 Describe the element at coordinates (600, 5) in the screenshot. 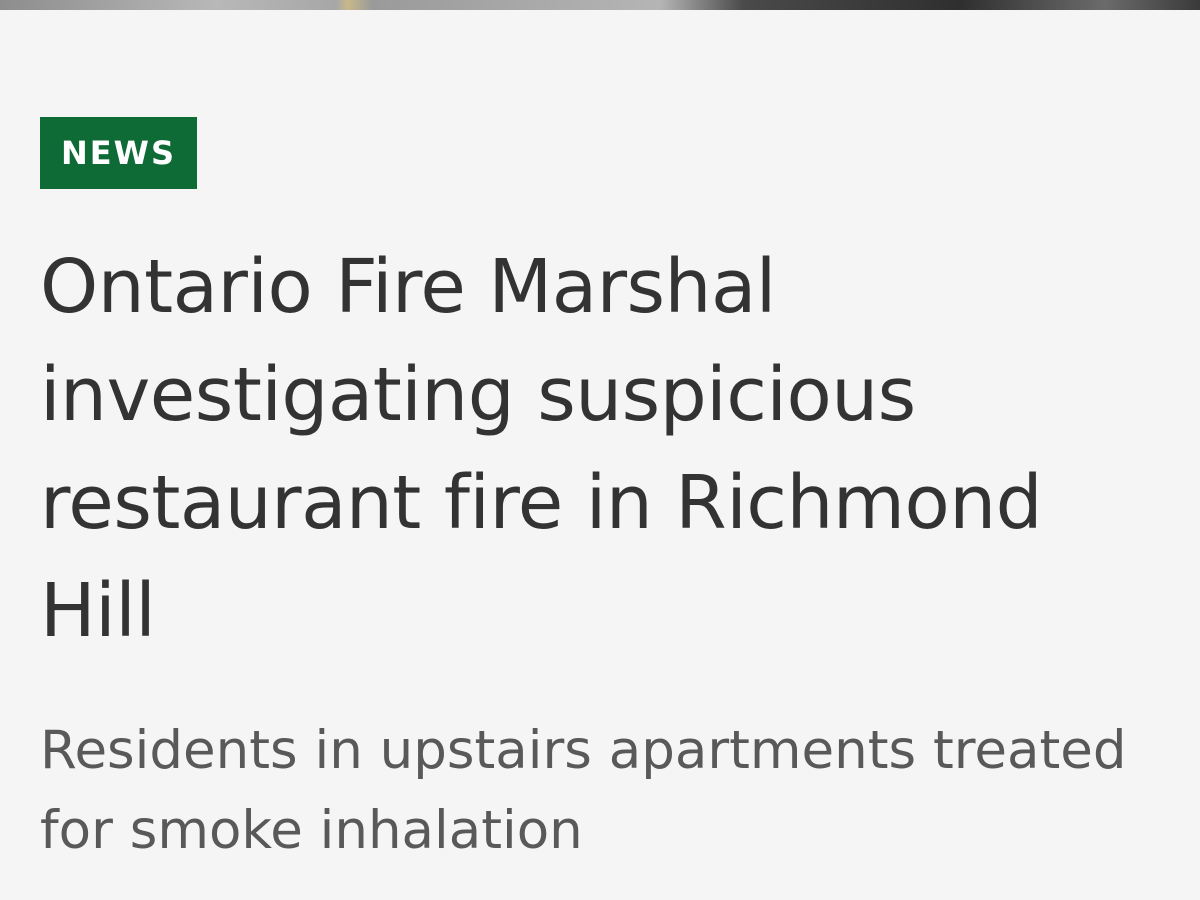

I see `hero-image-edge` at that location.